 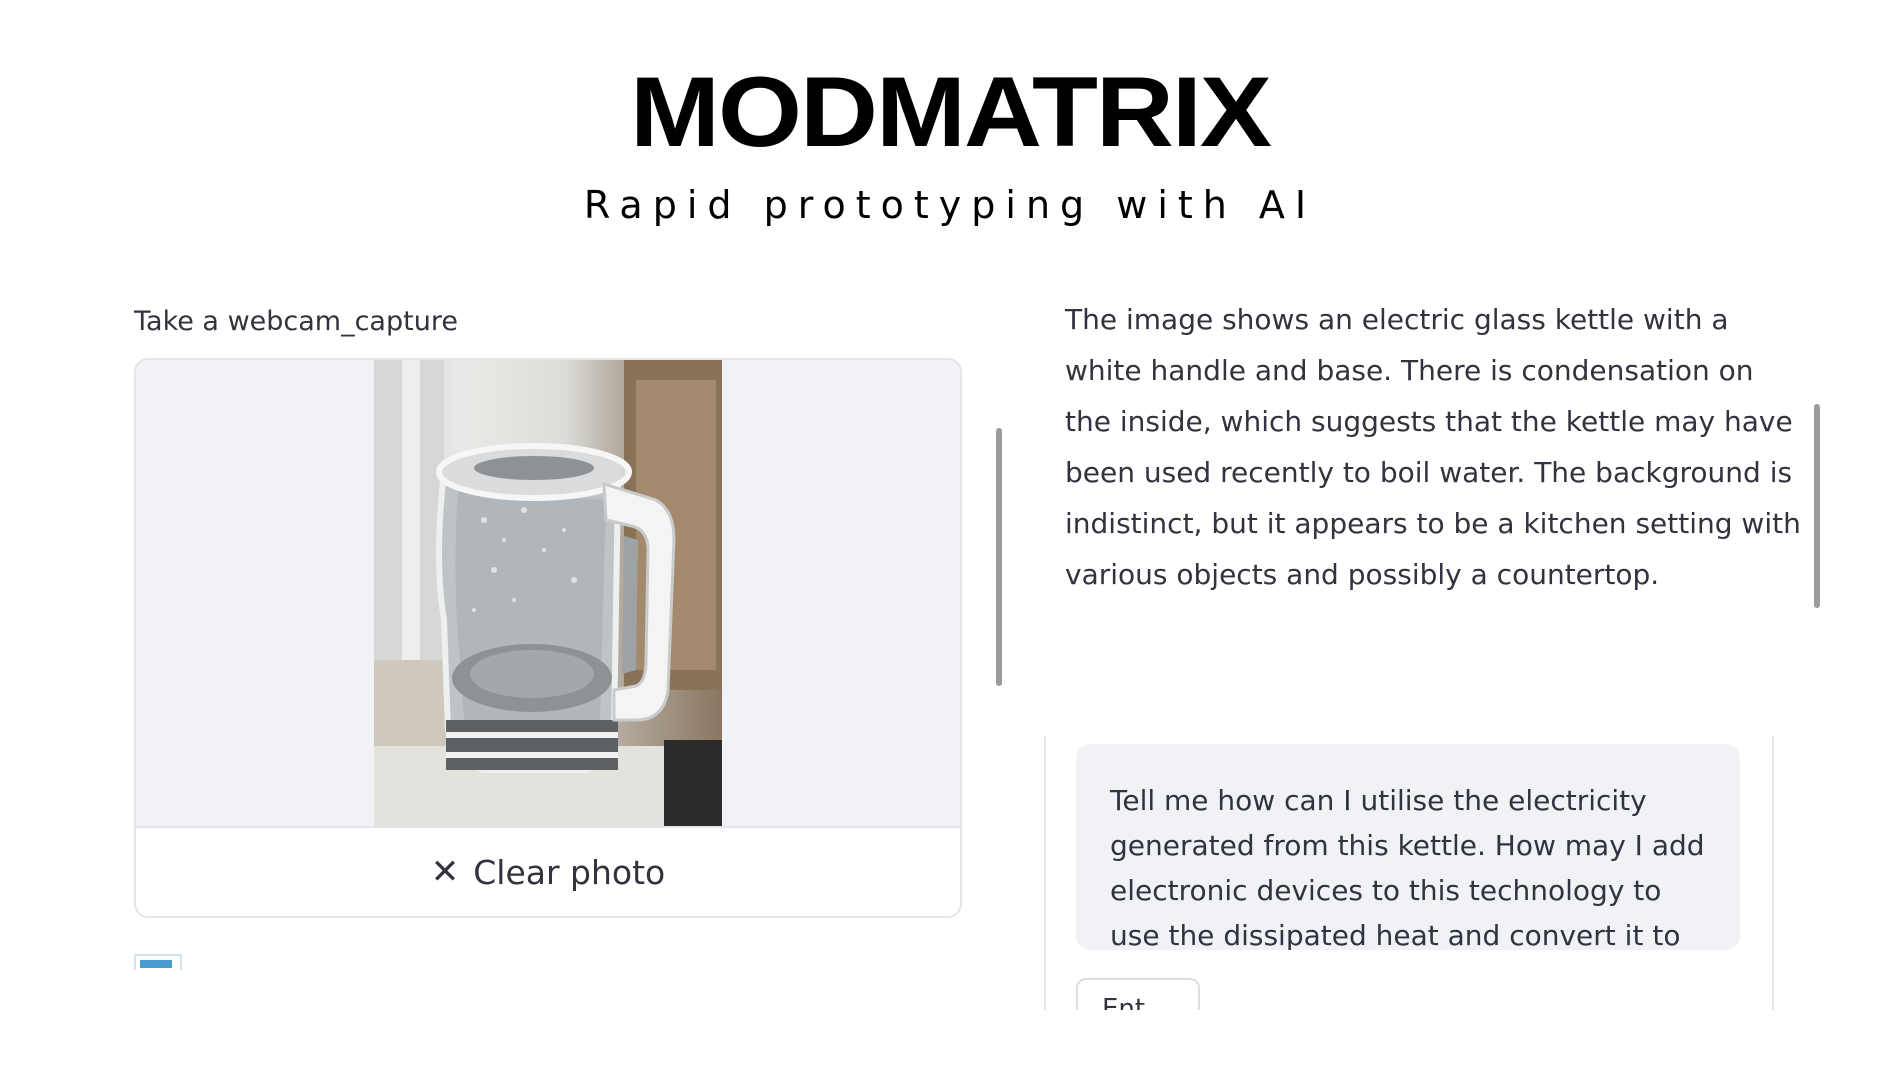 I want to click on captured-photo, so click(x=548, y=593).